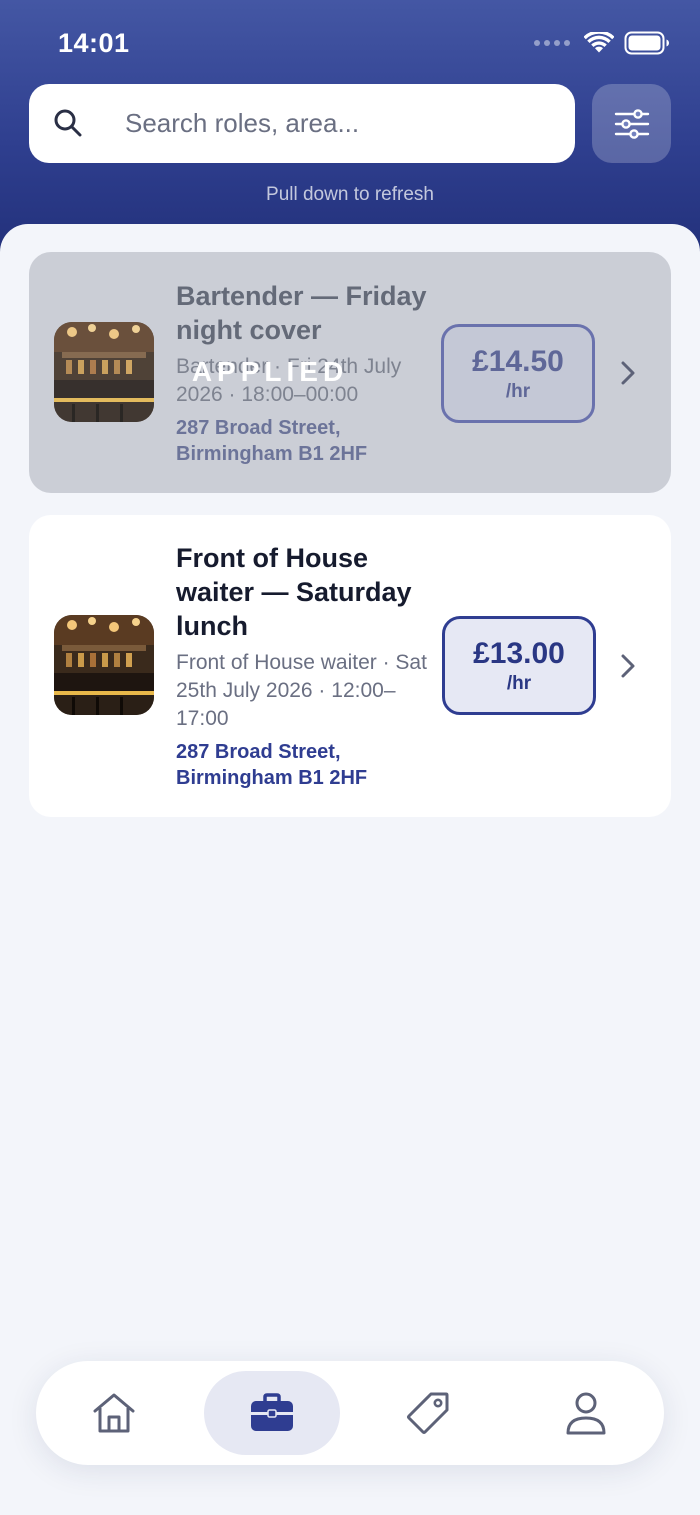 This screenshot has width=700, height=1515. I want to click on pay-rate: £13.00 /hr, so click(519, 665).